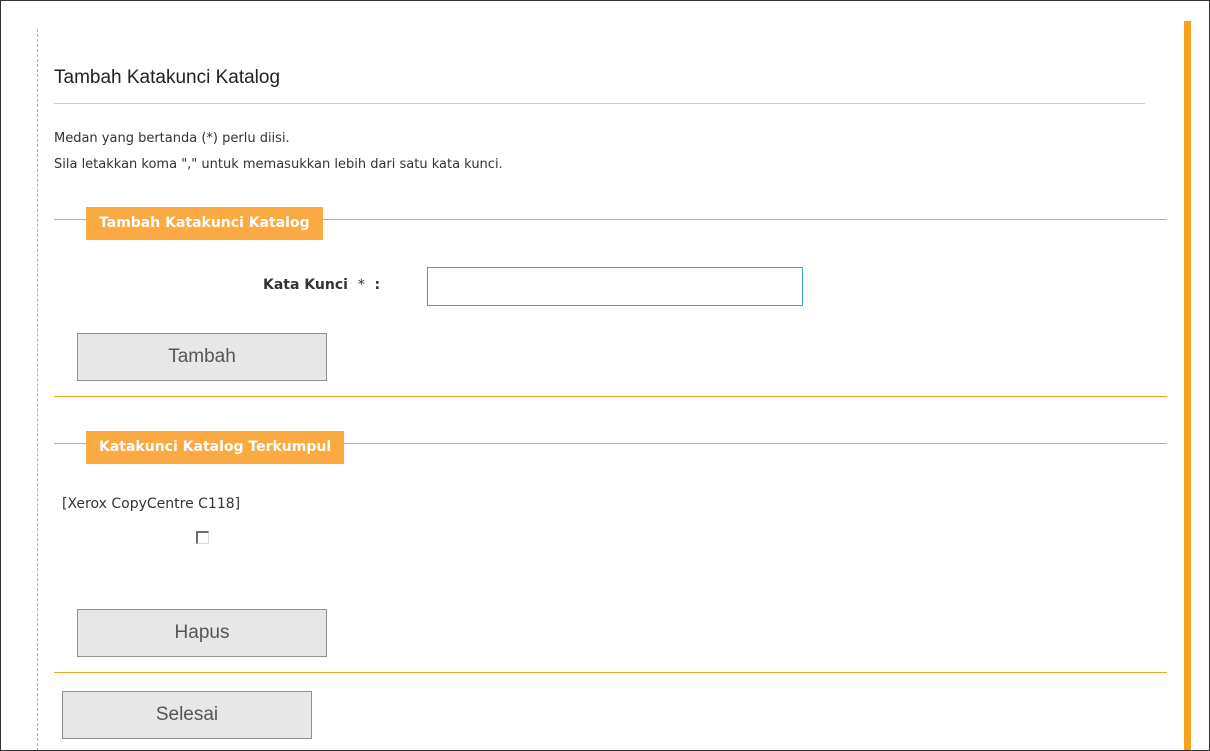 The width and height of the screenshot is (1210, 751). What do you see at coordinates (1187, 385) in the screenshot?
I see `right-accent-bar` at bounding box center [1187, 385].